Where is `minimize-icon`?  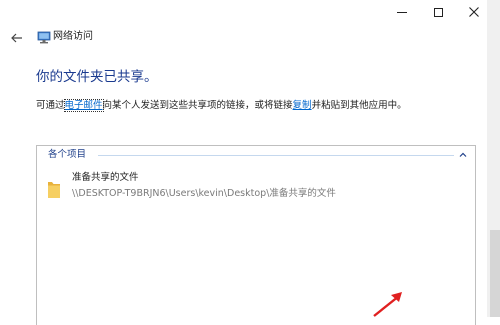 minimize-icon is located at coordinates (402, 12).